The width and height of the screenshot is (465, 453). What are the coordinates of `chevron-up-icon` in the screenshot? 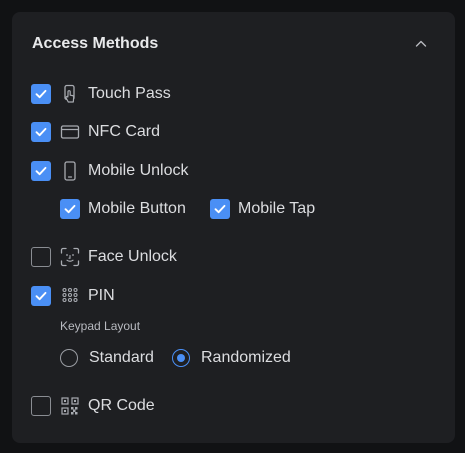 It's located at (421, 43).